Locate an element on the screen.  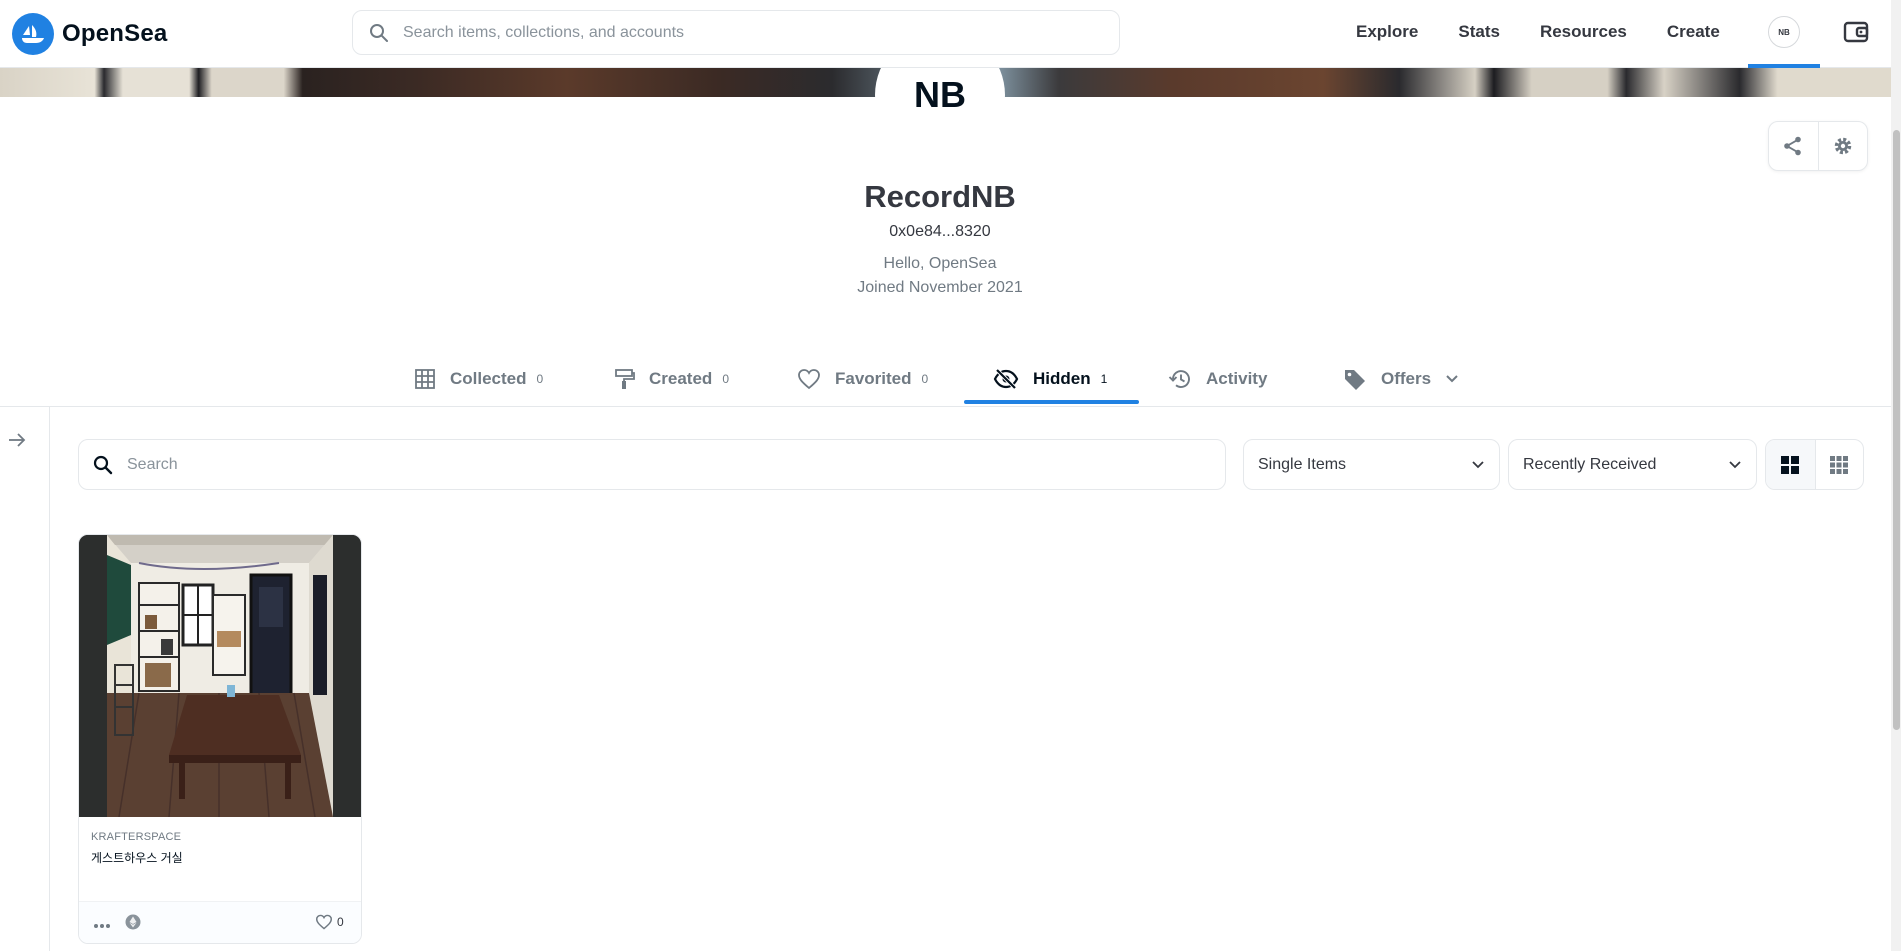
opensea-logo: OpenSea is located at coordinates (90, 33).